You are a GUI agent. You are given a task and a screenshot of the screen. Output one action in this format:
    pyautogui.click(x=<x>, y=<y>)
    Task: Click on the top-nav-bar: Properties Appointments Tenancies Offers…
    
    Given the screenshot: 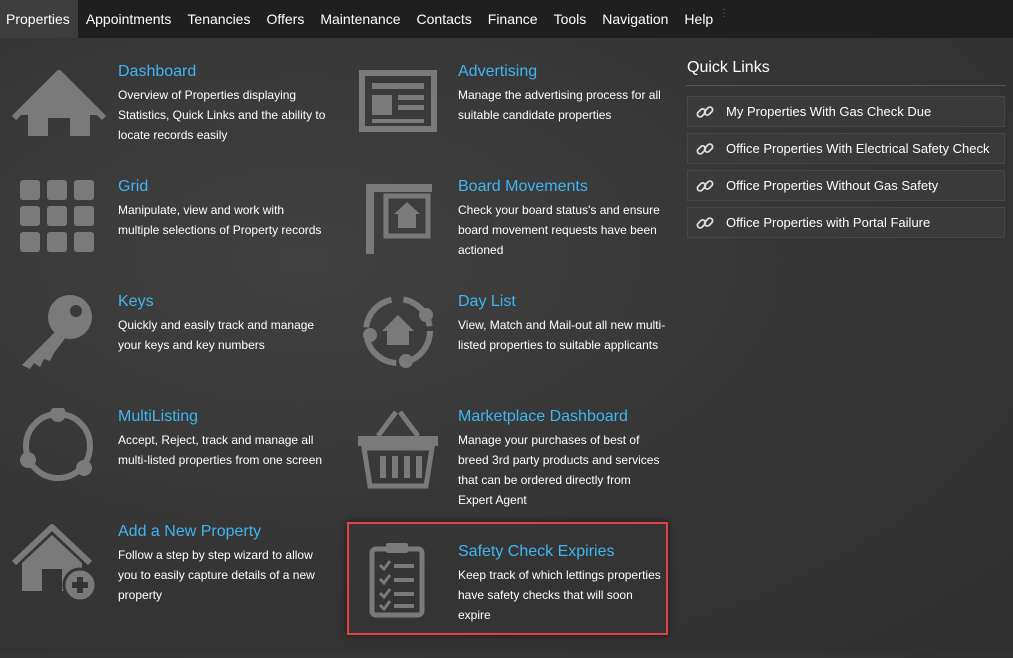 What is the action you would take?
    pyautogui.click(x=506, y=19)
    